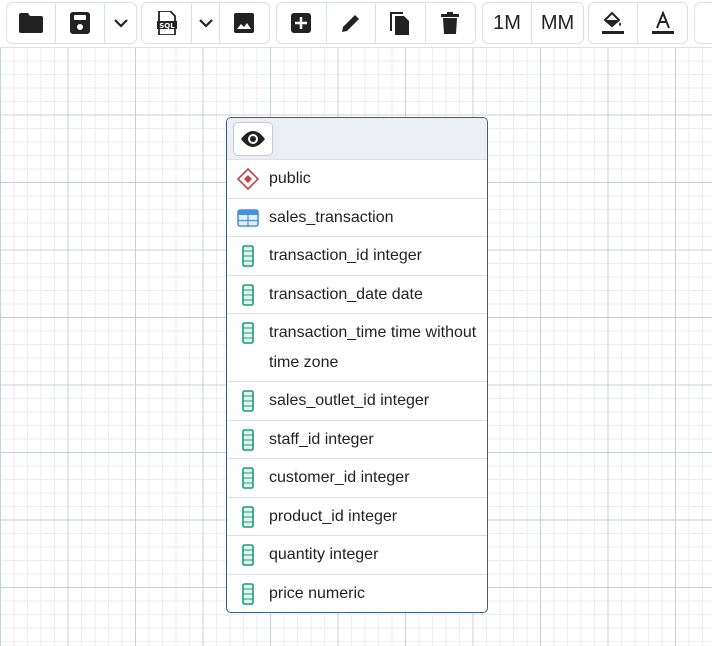  I want to click on clone-icon, so click(400, 23).